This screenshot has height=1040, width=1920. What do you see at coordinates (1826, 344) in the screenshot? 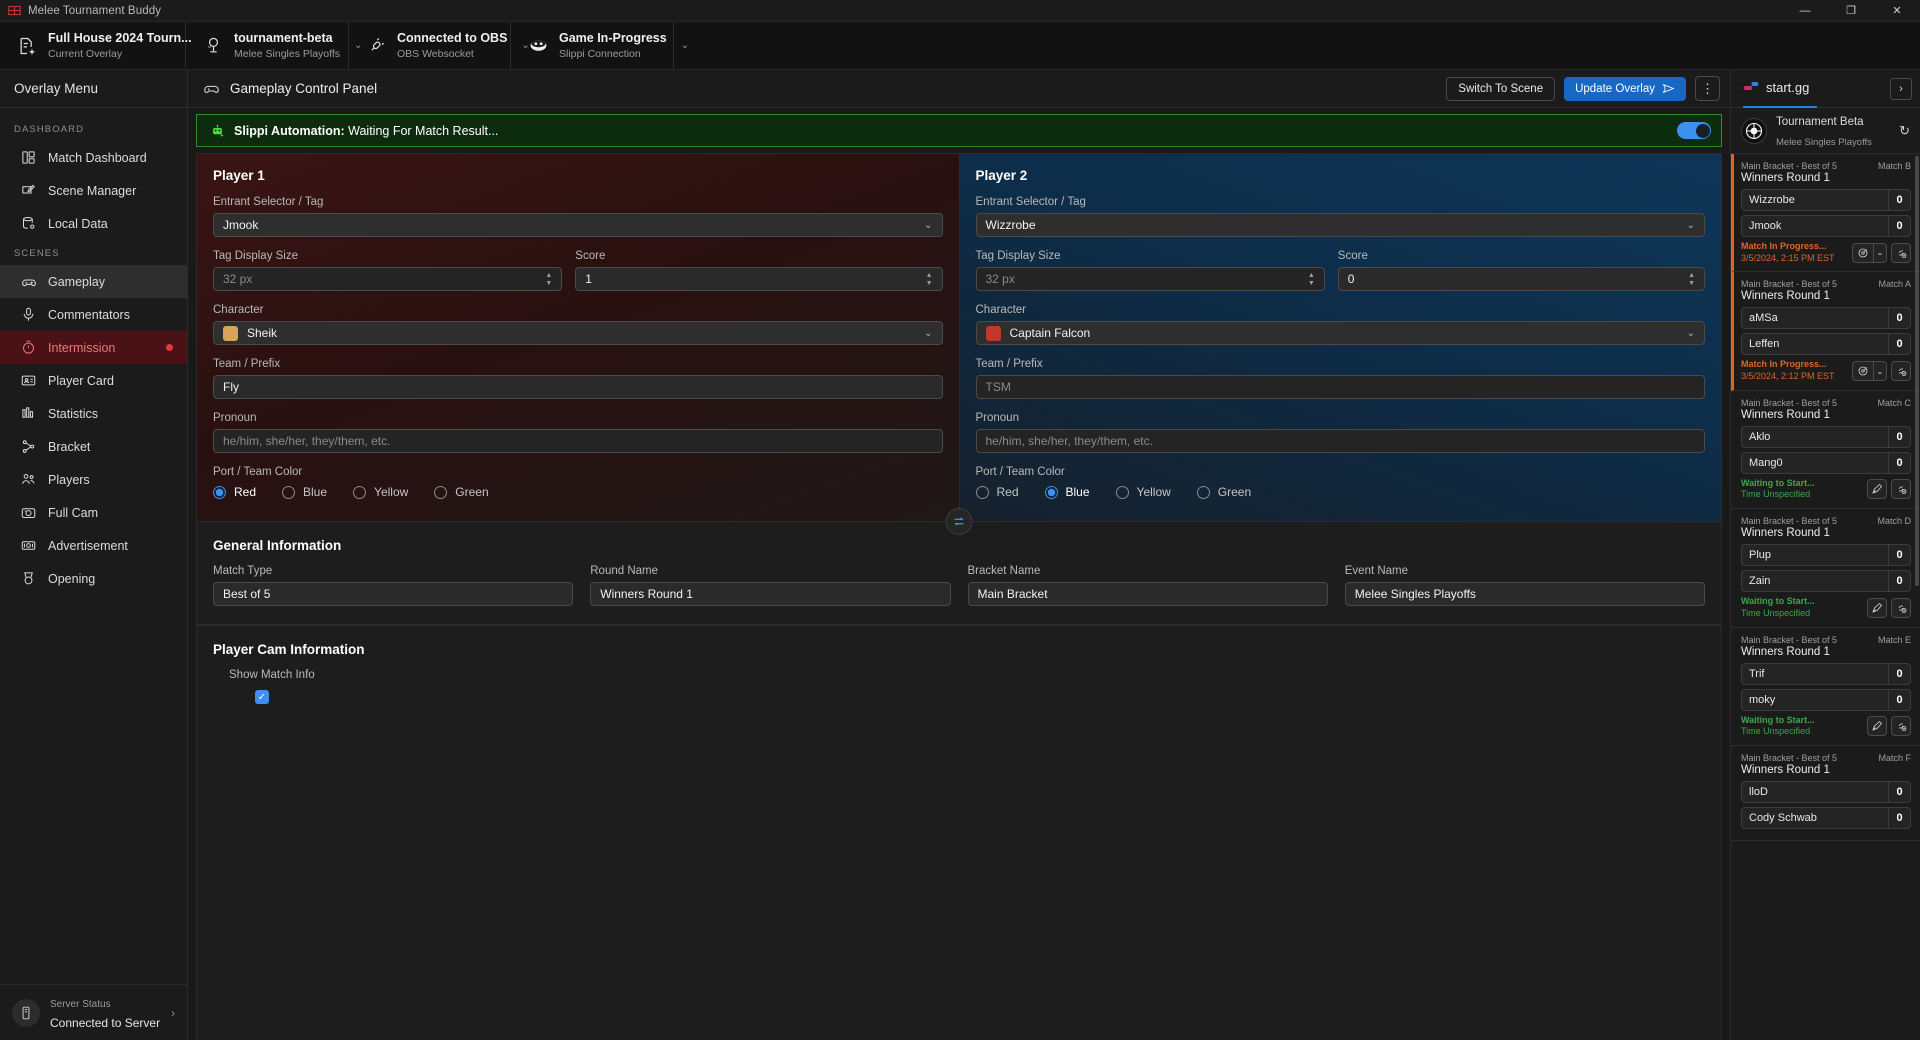
I see `match-player-row: Leffen 0` at bounding box center [1826, 344].